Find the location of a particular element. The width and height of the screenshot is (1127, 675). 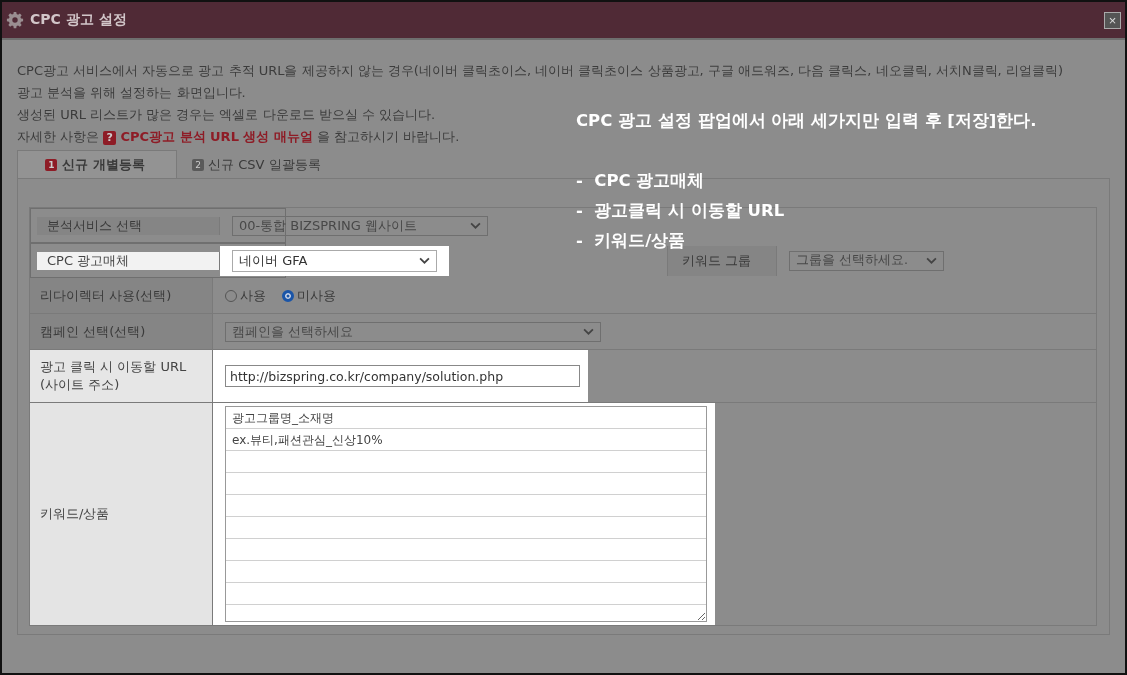

intro-text: 생성된 URL 리스트가 많은 경우는 엑셀로 다운로드 받으실 수 있습니다. is located at coordinates (226, 115).